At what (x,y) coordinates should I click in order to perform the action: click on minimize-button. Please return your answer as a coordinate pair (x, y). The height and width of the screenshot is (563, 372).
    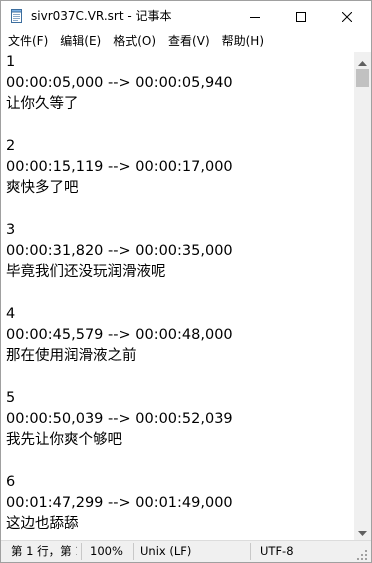
    Looking at the image, I should click on (255, 16).